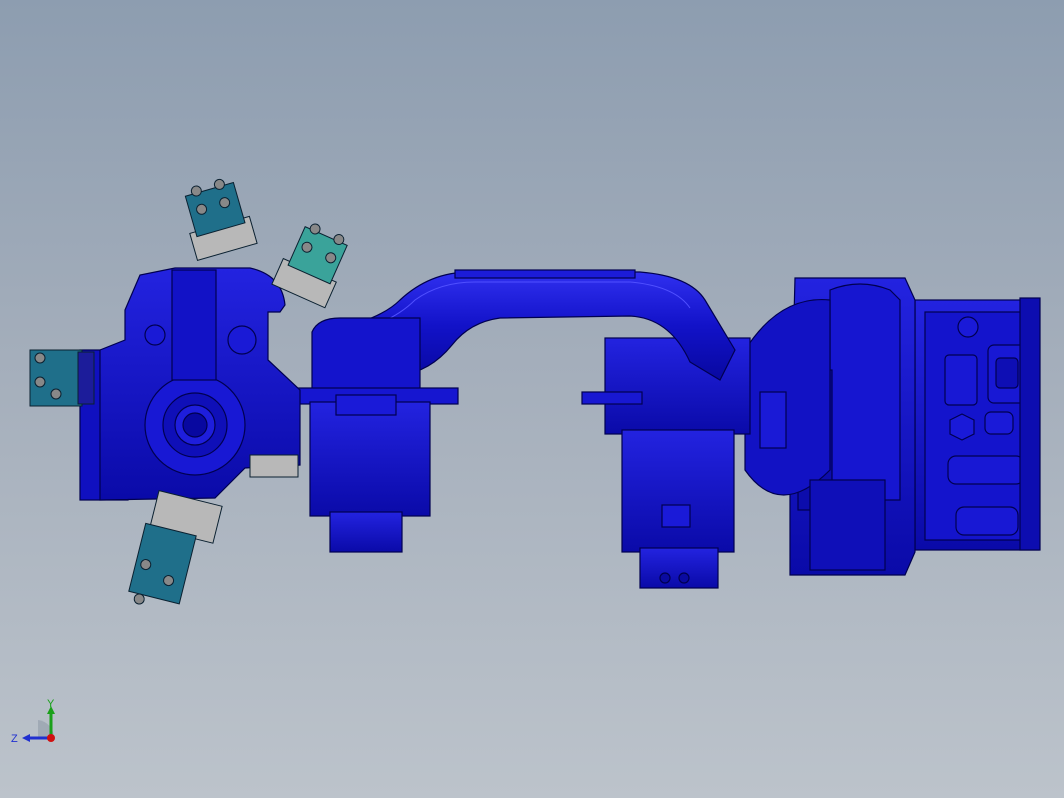  What do you see at coordinates (830, 426) in the screenshot?
I see `robot-turntable` at bounding box center [830, 426].